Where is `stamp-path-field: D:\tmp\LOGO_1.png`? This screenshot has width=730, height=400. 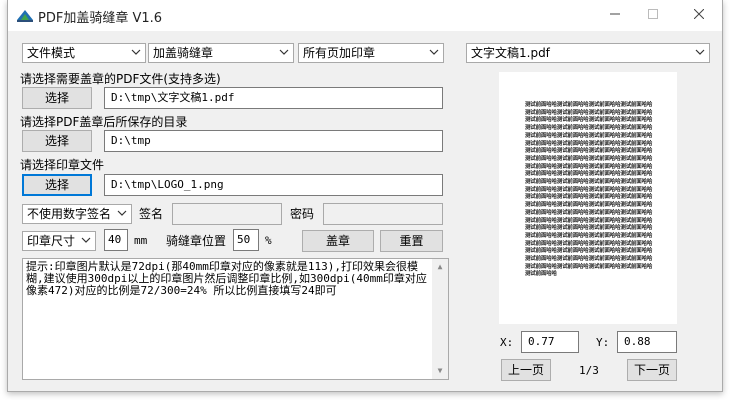
stamp-path-field: D:\tmp\LOGO_1.png is located at coordinates (273, 185).